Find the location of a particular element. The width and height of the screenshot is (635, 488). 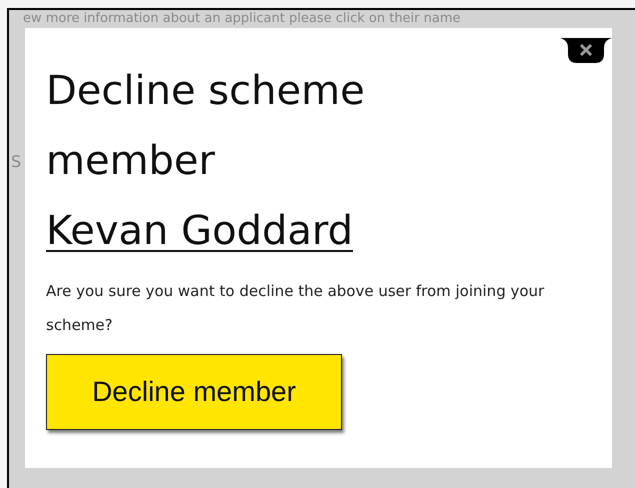

close-button is located at coordinates (586, 51).